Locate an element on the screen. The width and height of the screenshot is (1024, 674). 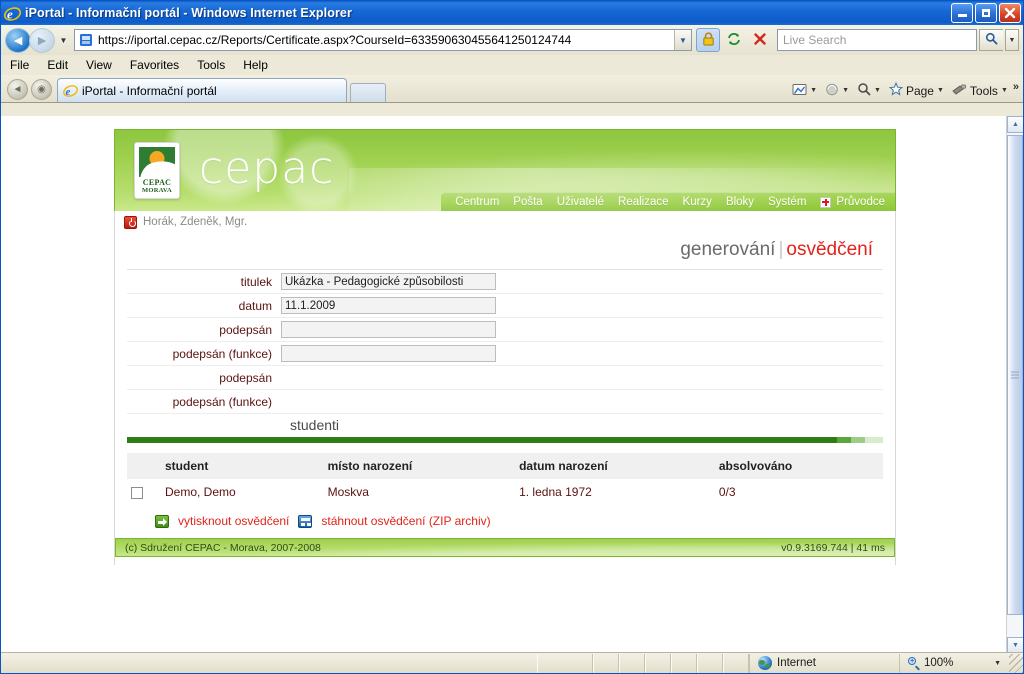
window-controls is located at coordinates (986, 13).